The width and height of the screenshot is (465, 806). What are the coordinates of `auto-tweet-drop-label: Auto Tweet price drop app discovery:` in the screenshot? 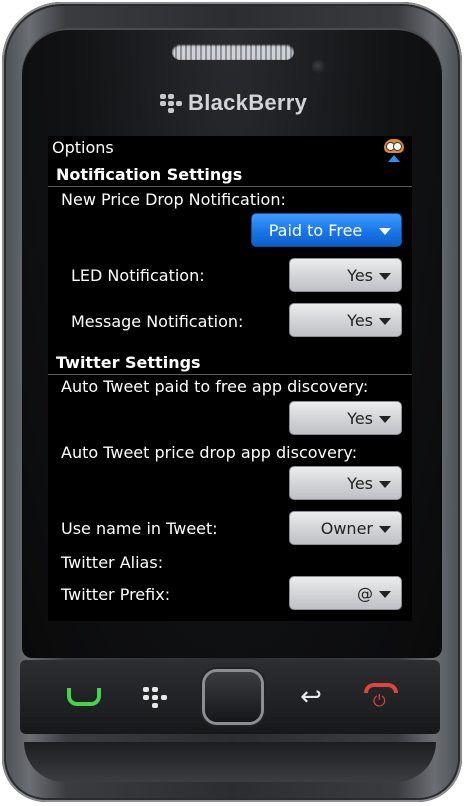 It's located at (209, 452).